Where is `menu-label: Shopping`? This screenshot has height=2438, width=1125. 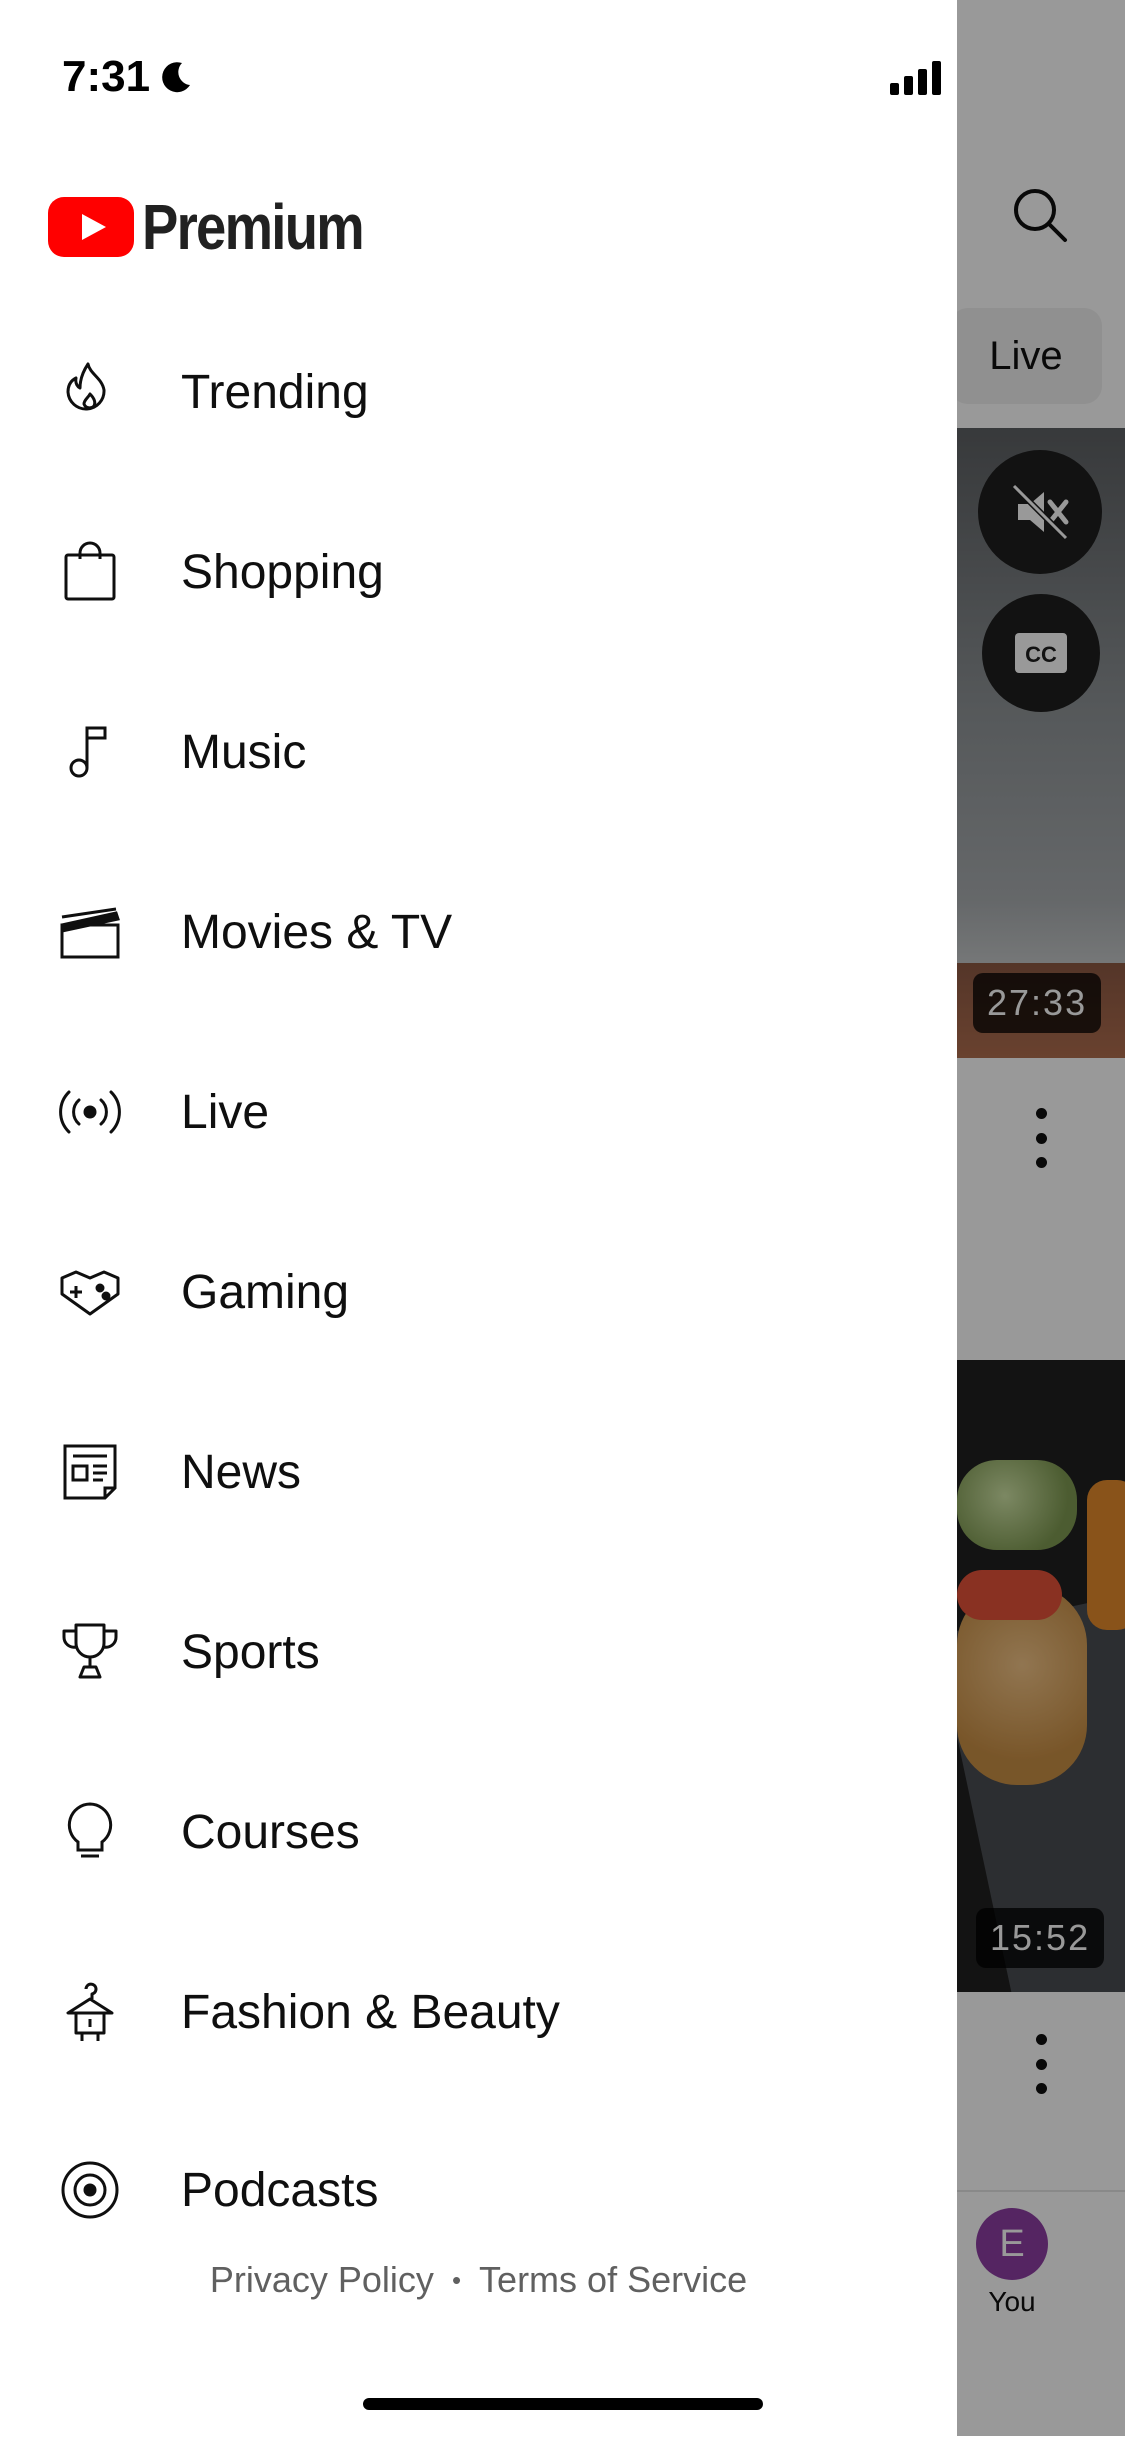
menu-label: Shopping is located at coordinates (282, 572).